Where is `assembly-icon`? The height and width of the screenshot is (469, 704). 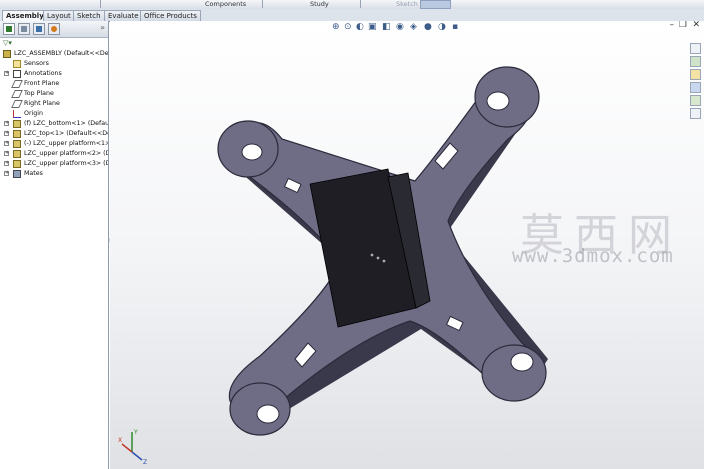 assembly-icon is located at coordinates (7, 54).